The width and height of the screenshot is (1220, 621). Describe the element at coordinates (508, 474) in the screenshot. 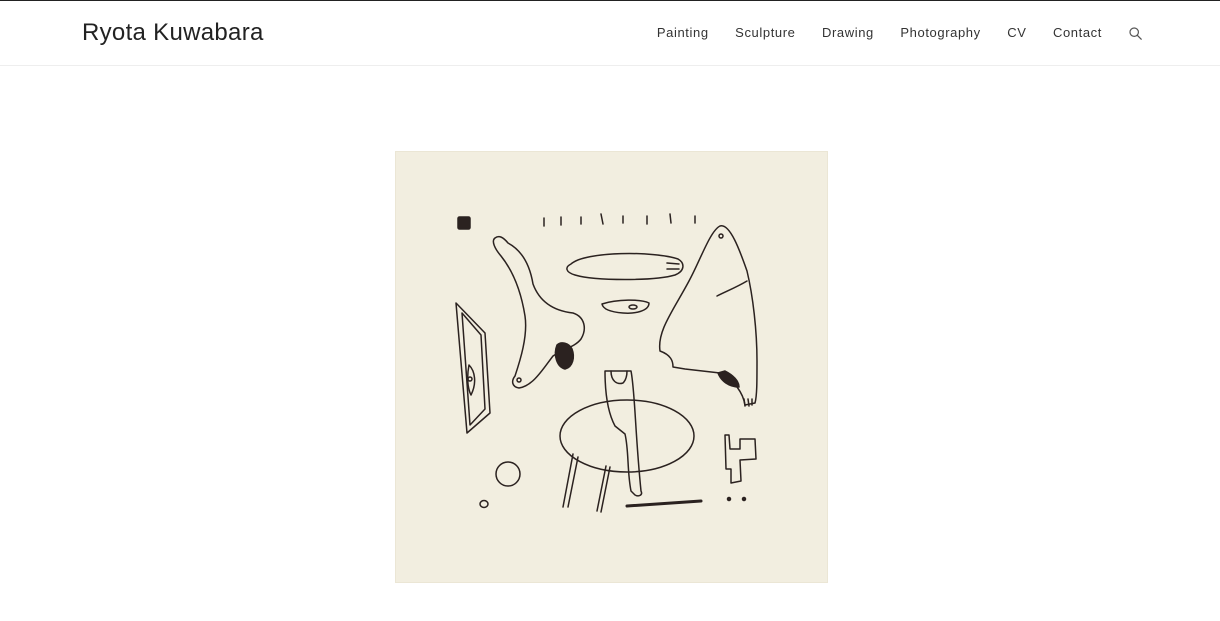

I see `drawing-circle` at that location.